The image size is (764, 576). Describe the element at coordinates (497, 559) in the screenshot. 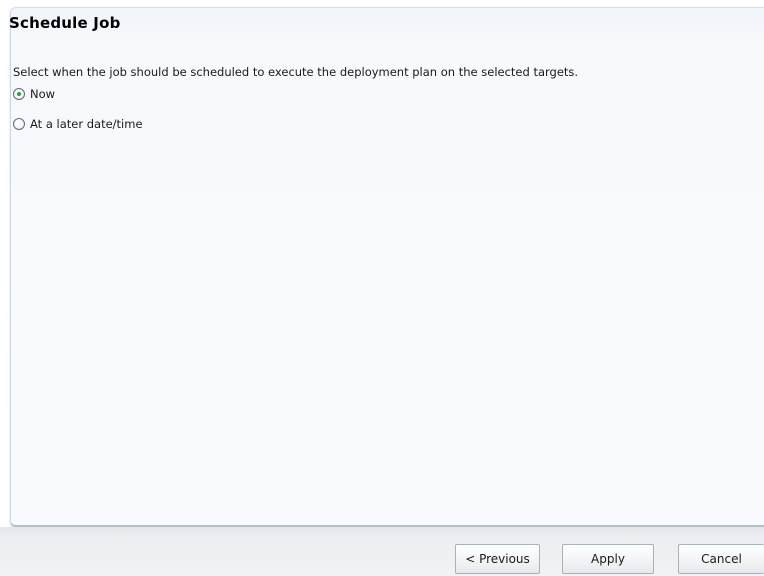

I see `previous-button: < Previous` at that location.